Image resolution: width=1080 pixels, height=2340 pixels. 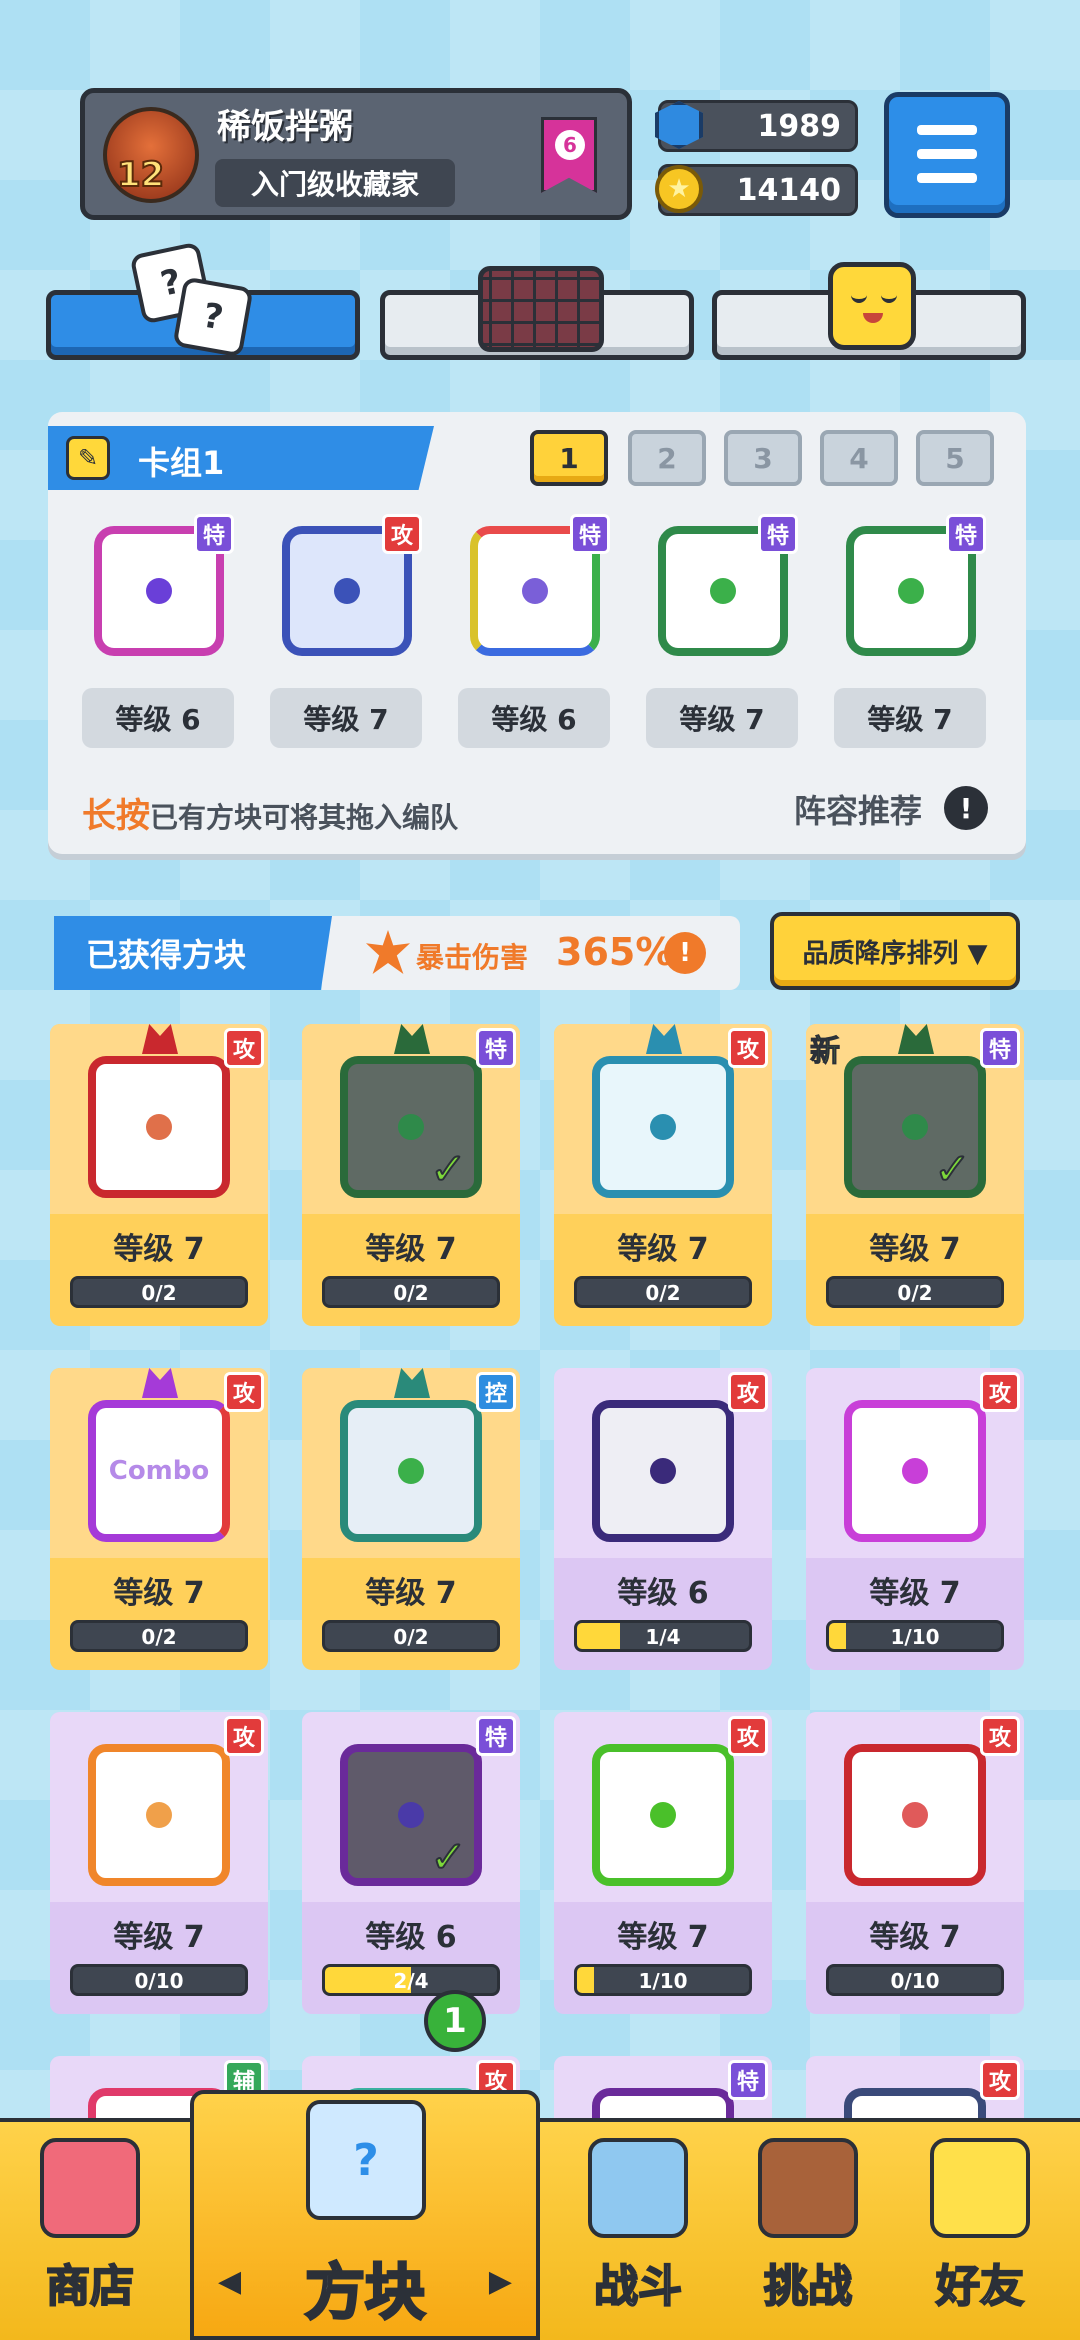 What do you see at coordinates (335, 183) in the screenshot?
I see `player-title: 入门级收藏家` at bounding box center [335, 183].